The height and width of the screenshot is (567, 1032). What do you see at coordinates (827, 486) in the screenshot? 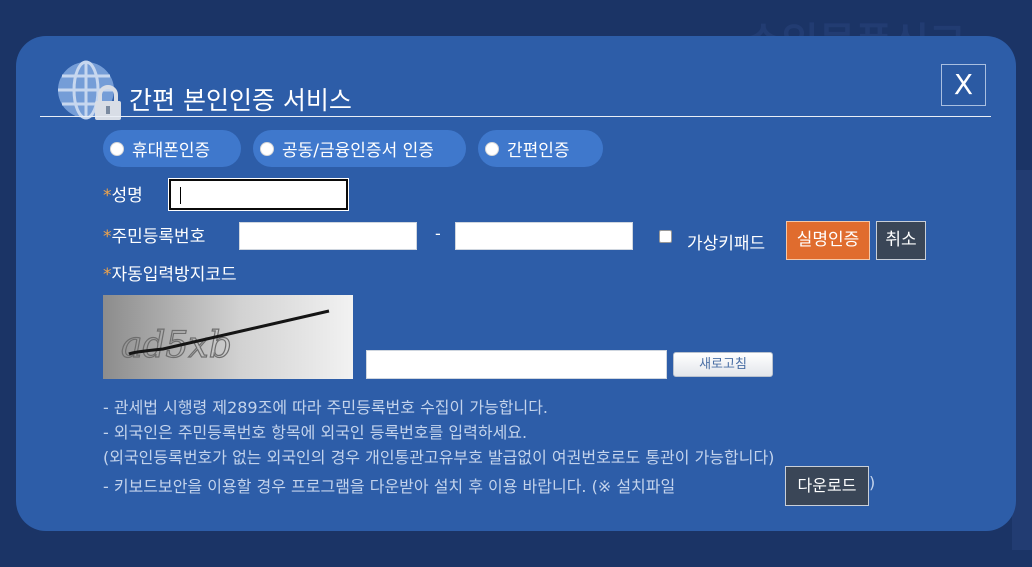
I see `download-button: 다운로드` at bounding box center [827, 486].